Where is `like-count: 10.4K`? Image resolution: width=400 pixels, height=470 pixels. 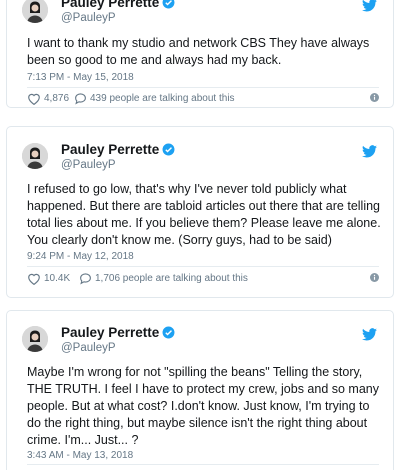
like-count: 10.4K is located at coordinates (57, 278).